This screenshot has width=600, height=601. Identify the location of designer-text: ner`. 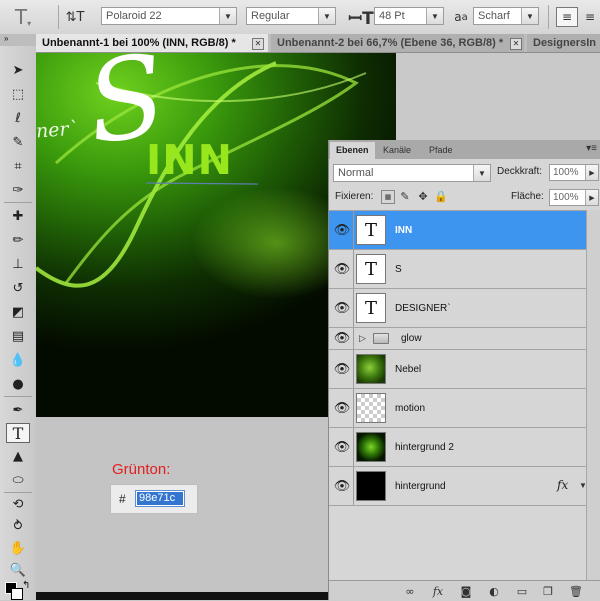
(57, 130).